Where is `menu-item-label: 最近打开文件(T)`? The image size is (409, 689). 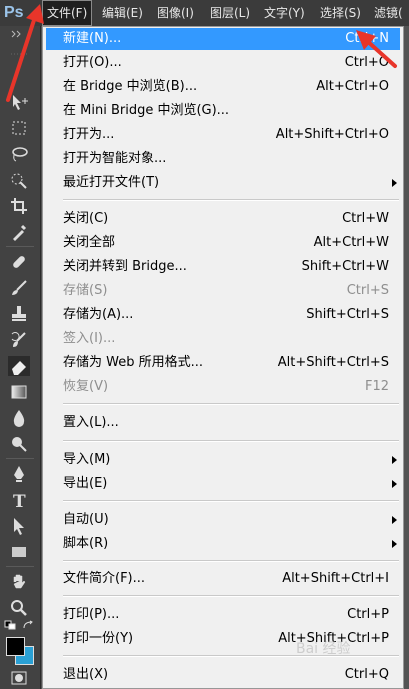 menu-item-label: 最近打开文件(T) is located at coordinates (111, 182).